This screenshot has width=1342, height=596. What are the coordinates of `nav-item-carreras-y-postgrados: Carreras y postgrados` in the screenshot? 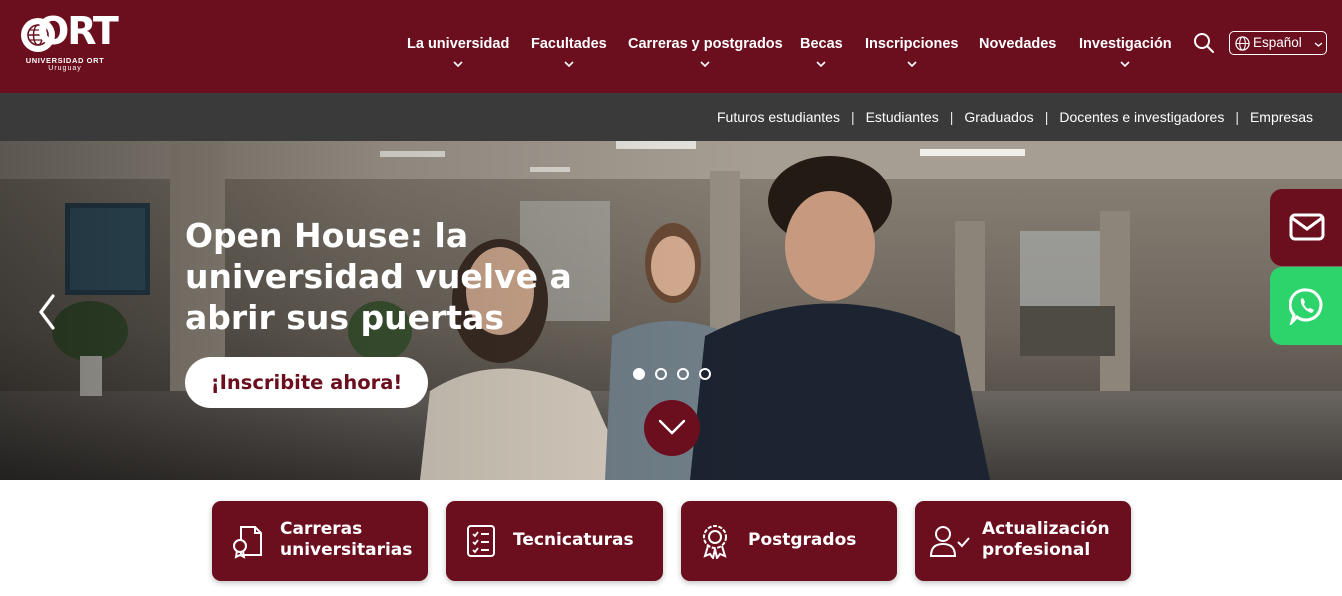 It's located at (705, 51).